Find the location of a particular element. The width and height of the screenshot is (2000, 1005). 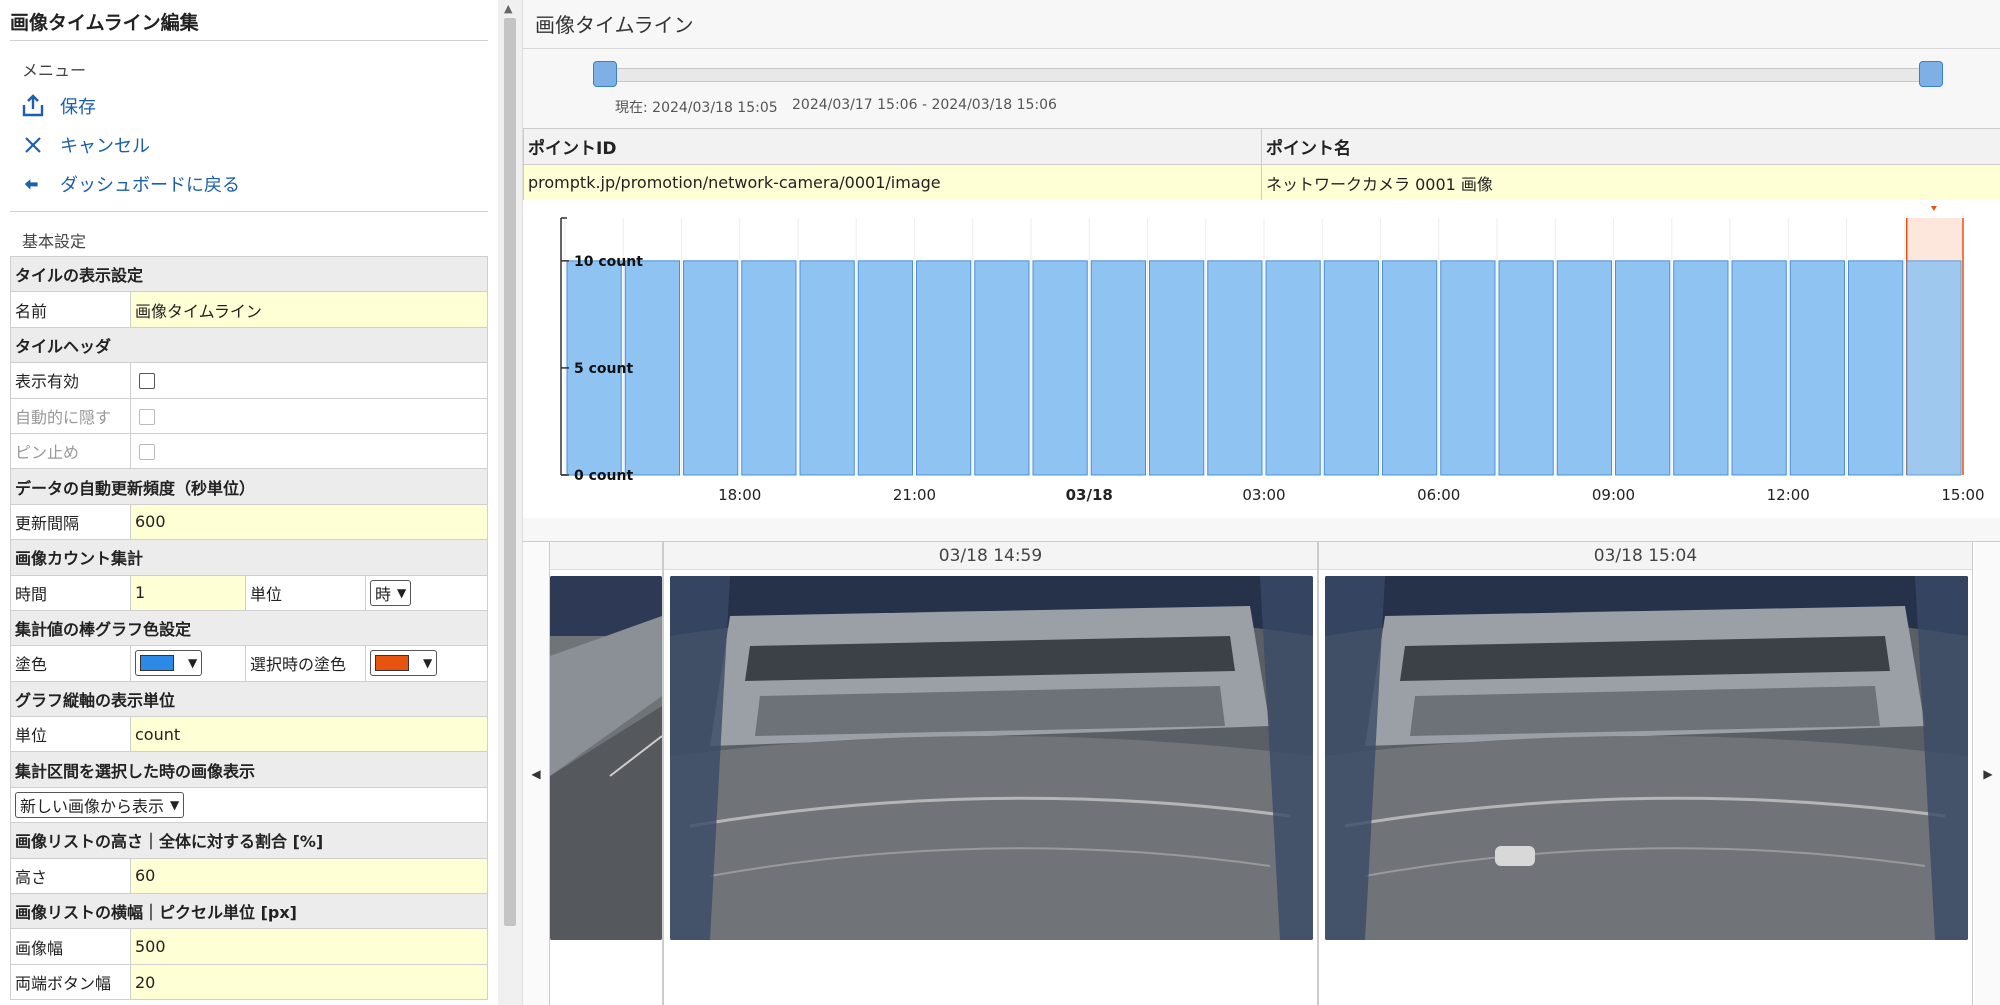

time-range-slider is located at coordinates (1268, 75).